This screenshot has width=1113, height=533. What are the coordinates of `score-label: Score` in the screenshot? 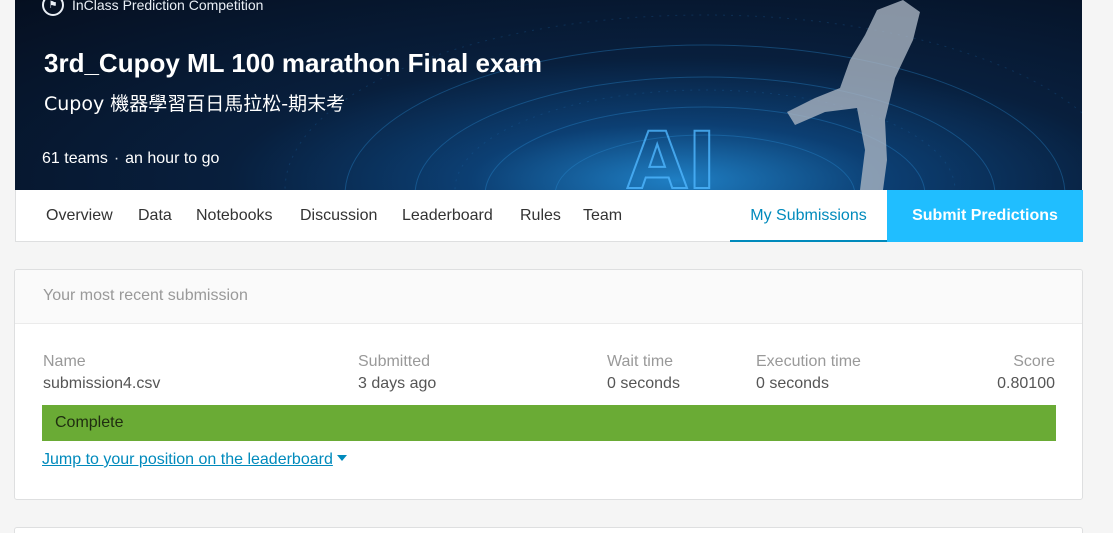 It's located at (1034, 361).